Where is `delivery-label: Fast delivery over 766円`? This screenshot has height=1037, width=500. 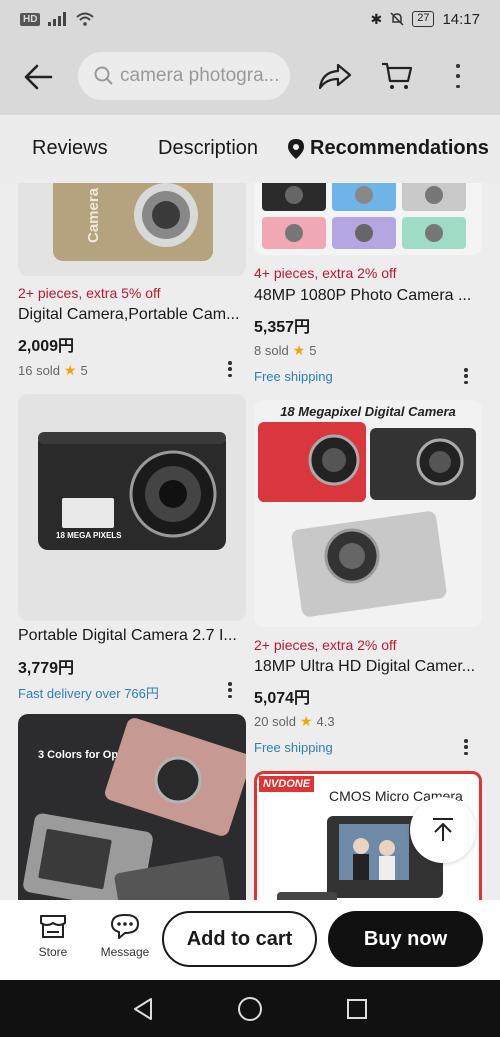
delivery-label: Fast delivery over 766円 is located at coordinates (88, 693).